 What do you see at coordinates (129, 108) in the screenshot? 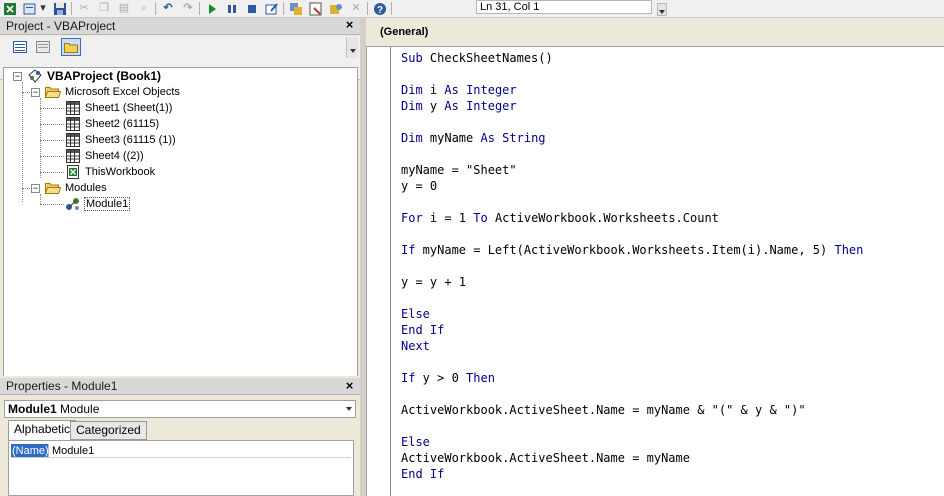
I see `tree-item-label: Sheet1 (Sheet(1))` at bounding box center [129, 108].